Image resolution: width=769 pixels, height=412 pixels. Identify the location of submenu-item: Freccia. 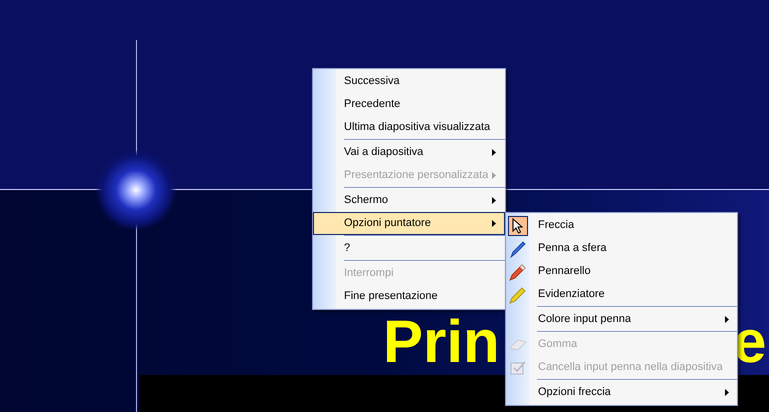
(621, 225).